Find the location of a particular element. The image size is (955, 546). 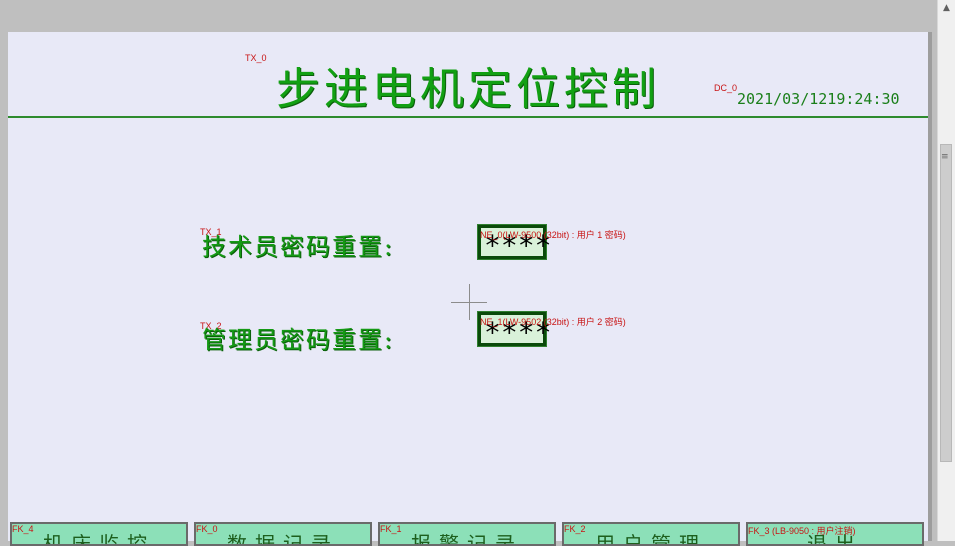

admin-field-tag: NE_1(LW-9502 (32bit) : 用户 2 密码) is located at coordinates (553, 322).